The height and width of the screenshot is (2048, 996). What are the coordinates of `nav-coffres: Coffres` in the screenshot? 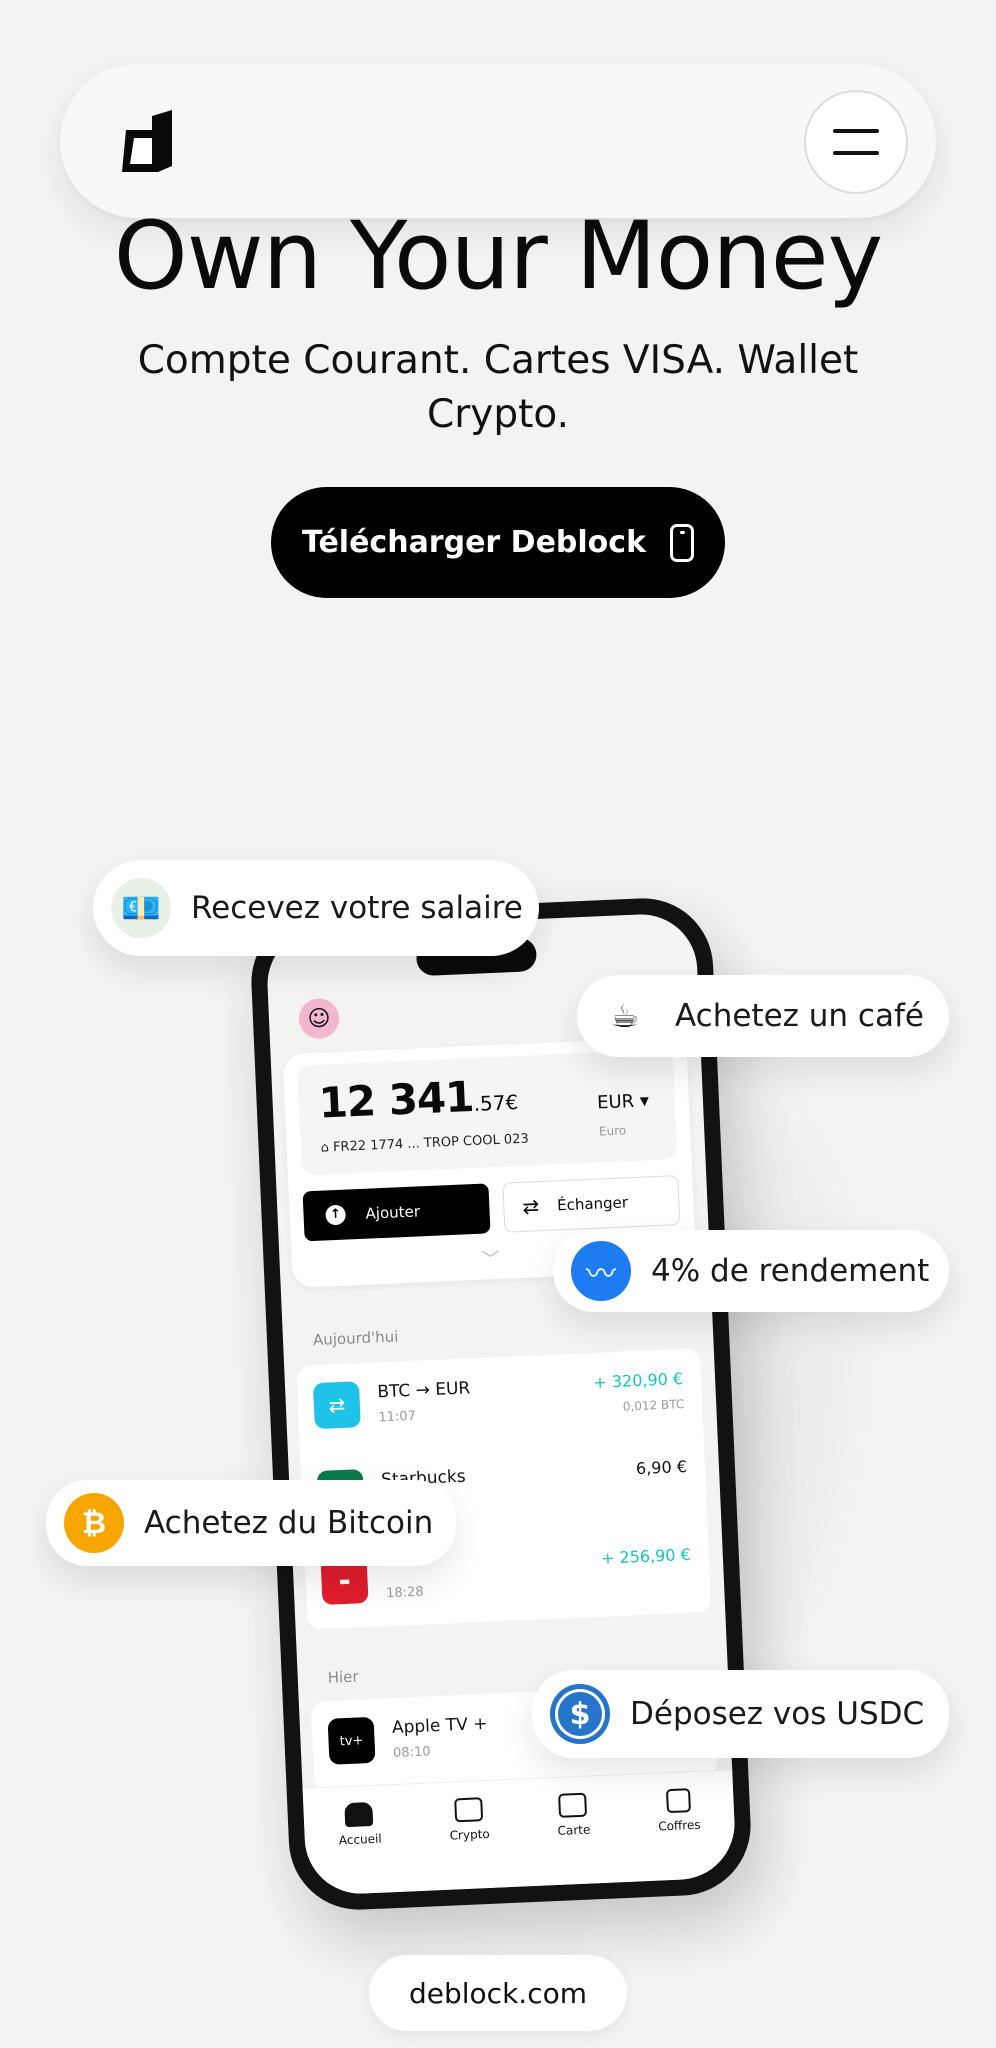 It's located at (680, 1834).